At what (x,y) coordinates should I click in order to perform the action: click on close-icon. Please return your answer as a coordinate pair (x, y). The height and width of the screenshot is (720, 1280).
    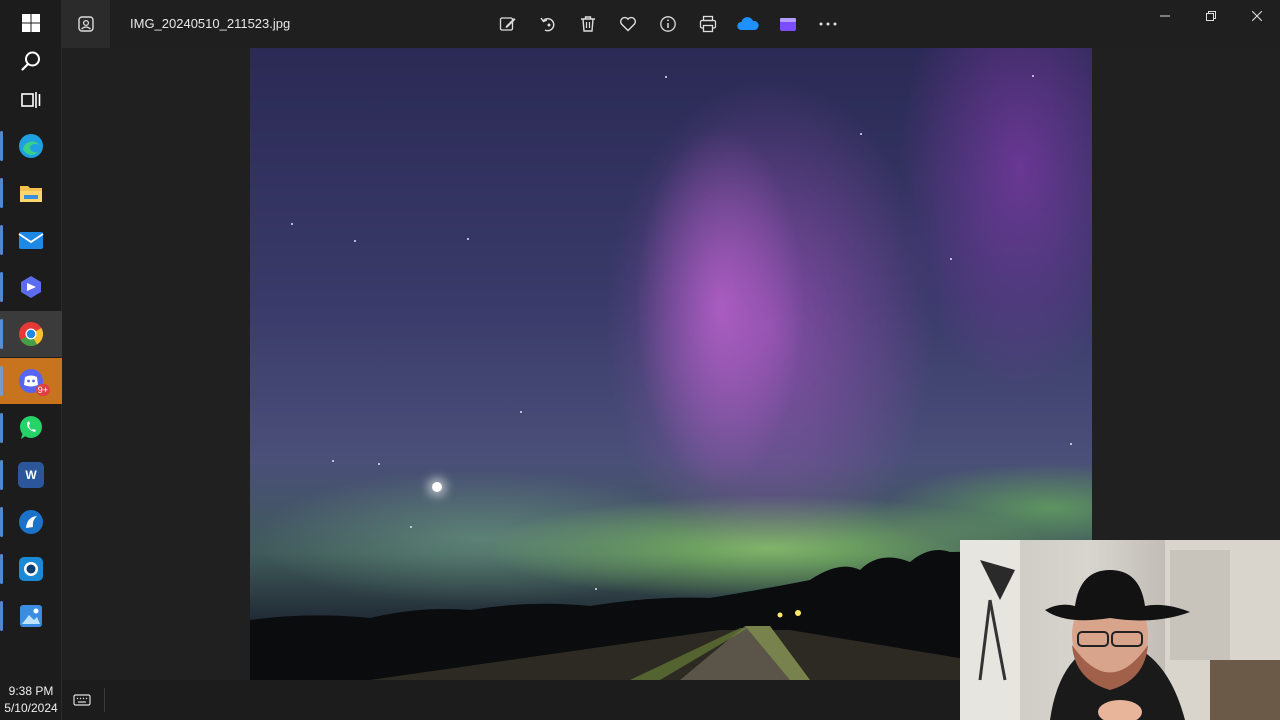
    Looking at the image, I should click on (1257, 16).